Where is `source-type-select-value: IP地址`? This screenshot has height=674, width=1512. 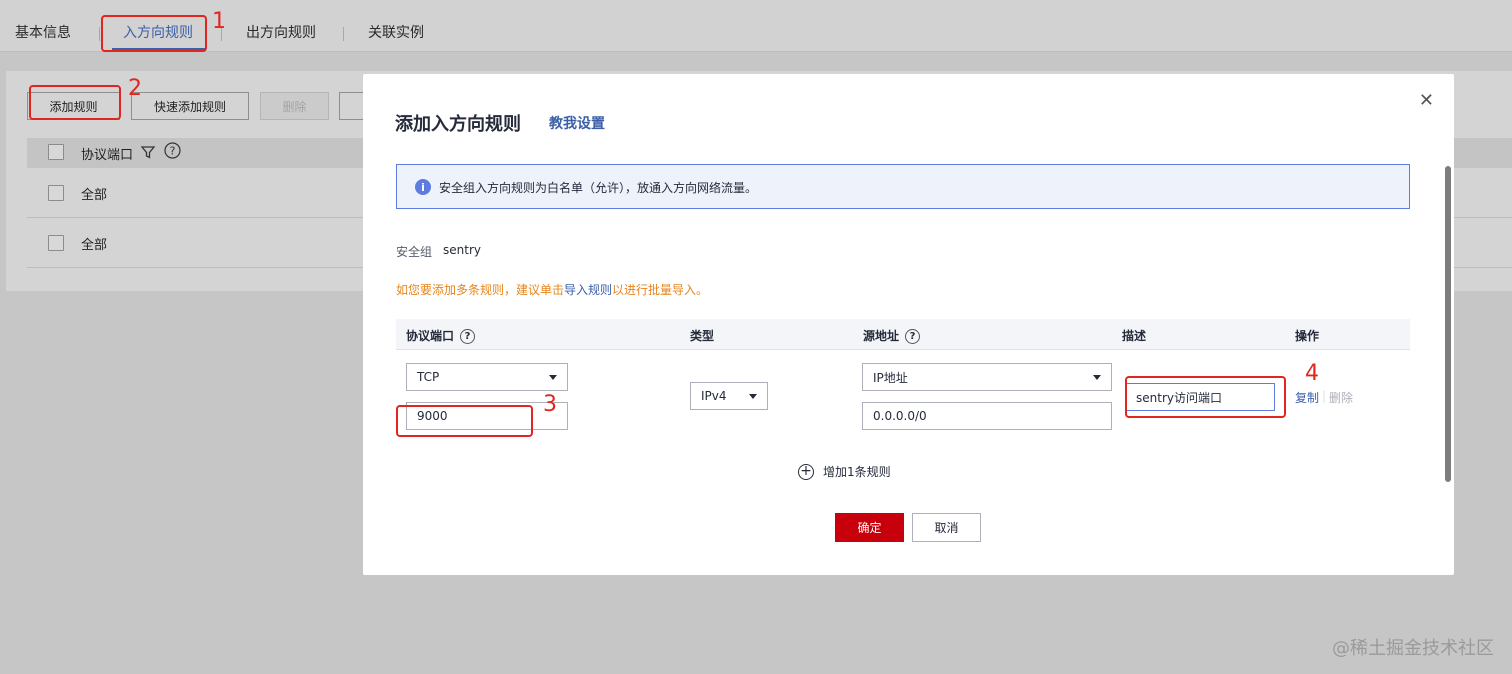
source-type-select-value: IP地址 is located at coordinates (890, 377).